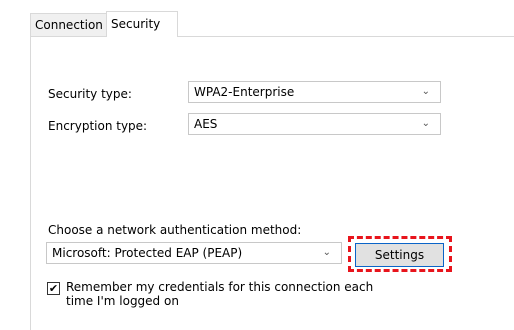  What do you see at coordinates (314, 92) in the screenshot?
I see `security-type-dropdown: WPA2-Enterprise ⌄` at bounding box center [314, 92].